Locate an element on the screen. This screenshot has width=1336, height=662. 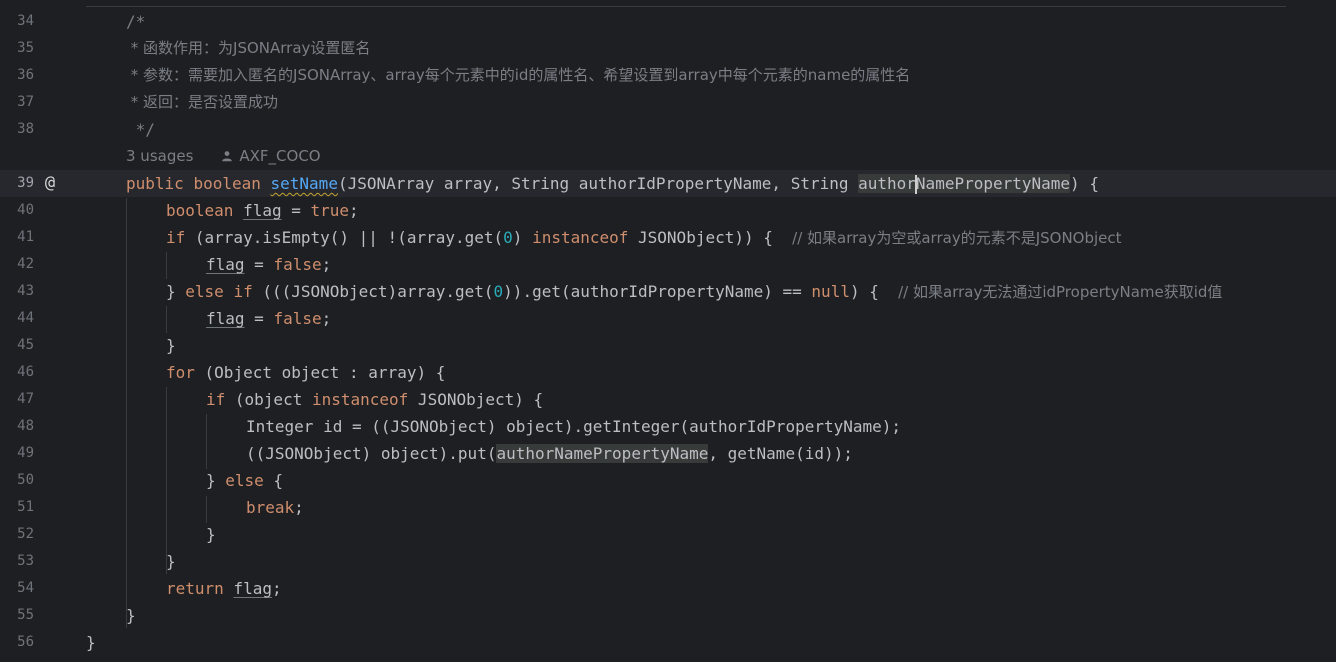
keyword: public is located at coordinates (155, 183).